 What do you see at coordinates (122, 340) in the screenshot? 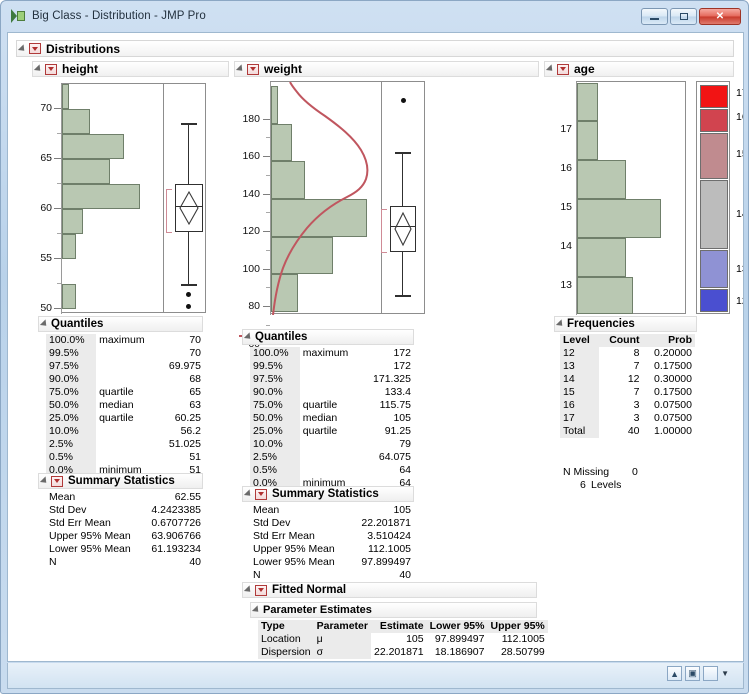
I see `quantile-label: maximum` at bounding box center [122, 340].